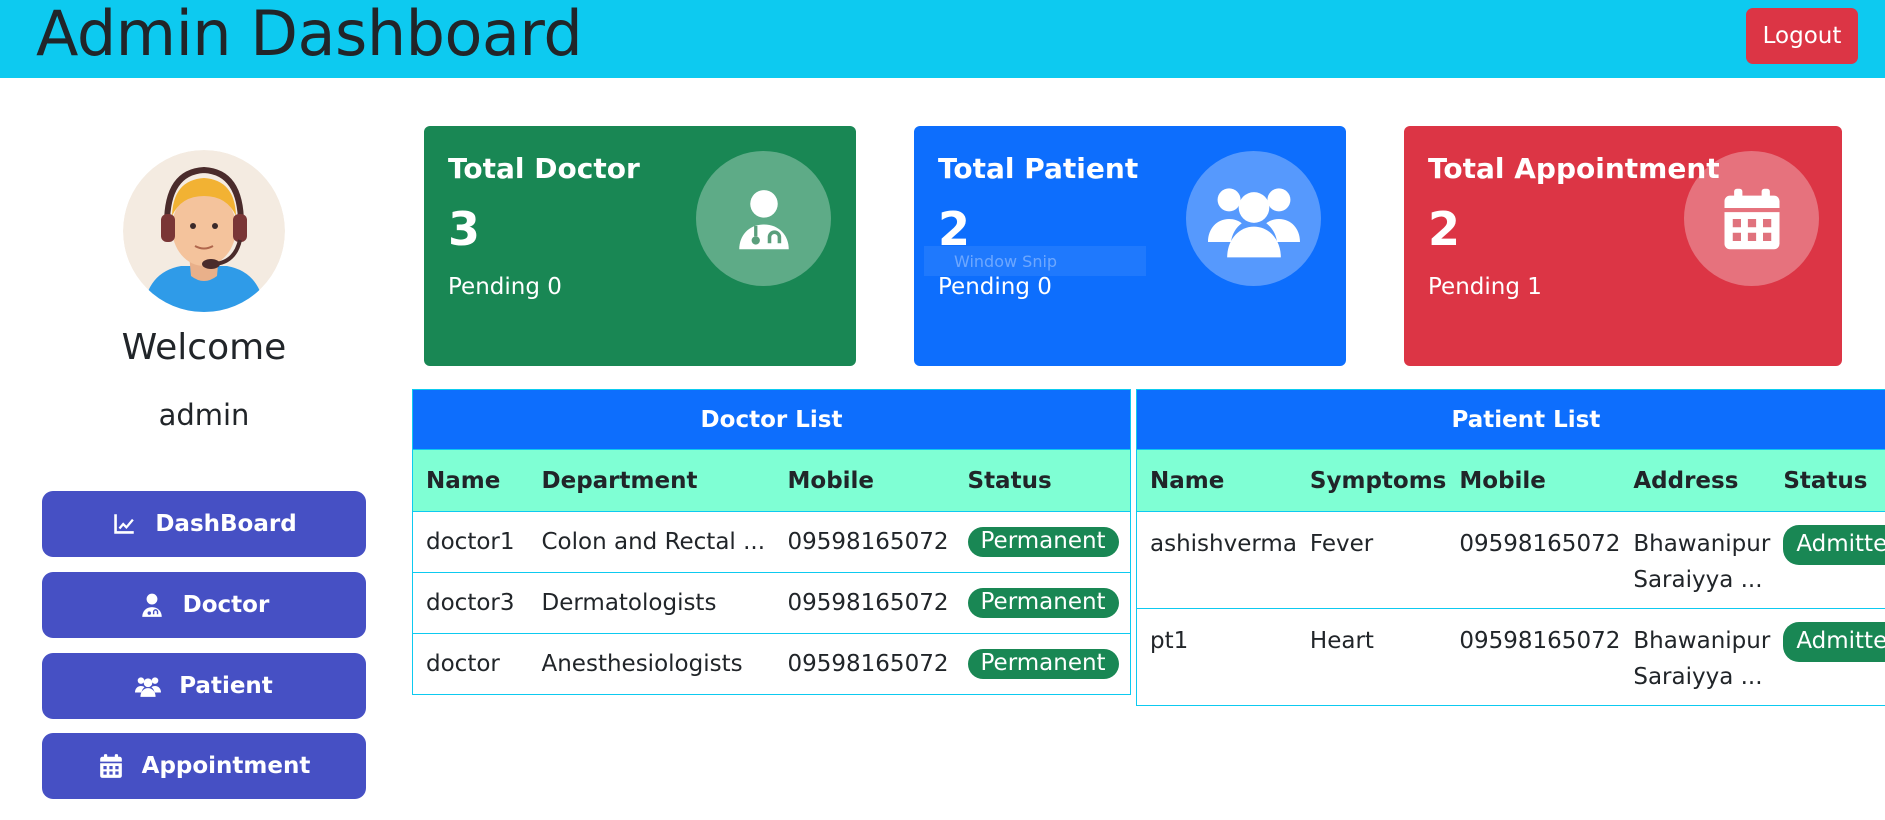 This screenshot has width=1885, height=820. Describe the element at coordinates (470, 603) in the screenshot. I see `cell-name: doctor3` at that location.